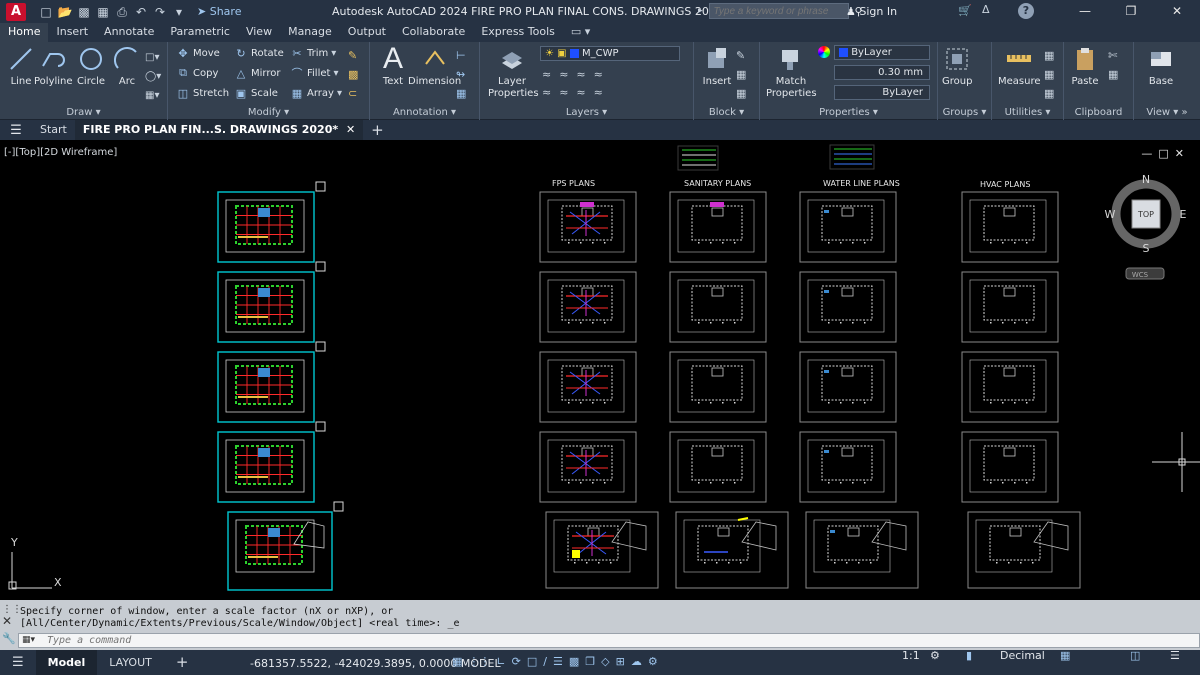 The width and height of the screenshot is (1200, 675). What do you see at coordinates (605, 661) in the screenshot?
I see `3d-osnap-icon: ◇` at bounding box center [605, 661].